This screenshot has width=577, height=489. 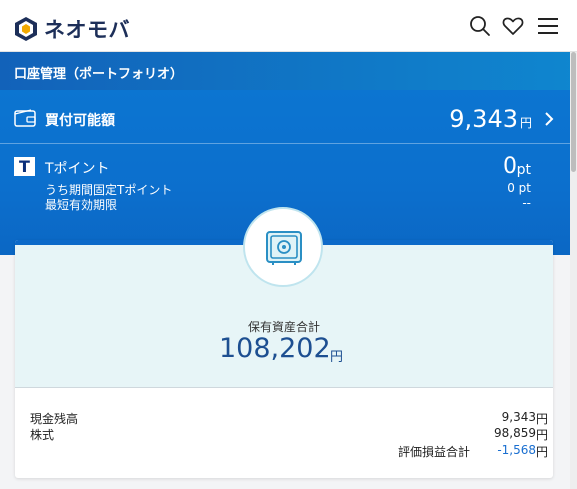 I want to click on buying-power-unit: 円, so click(x=525, y=123).